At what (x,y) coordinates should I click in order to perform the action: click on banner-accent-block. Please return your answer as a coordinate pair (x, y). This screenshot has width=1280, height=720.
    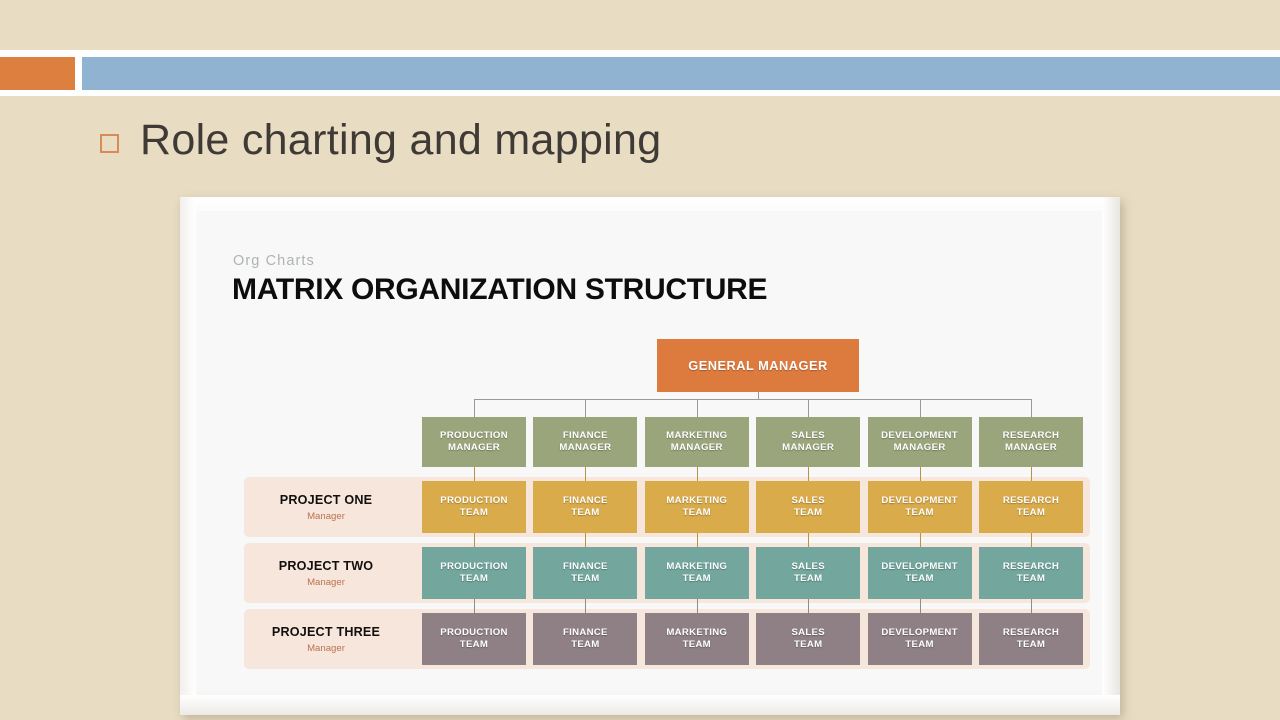
    Looking at the image, I should click on (37, 73).